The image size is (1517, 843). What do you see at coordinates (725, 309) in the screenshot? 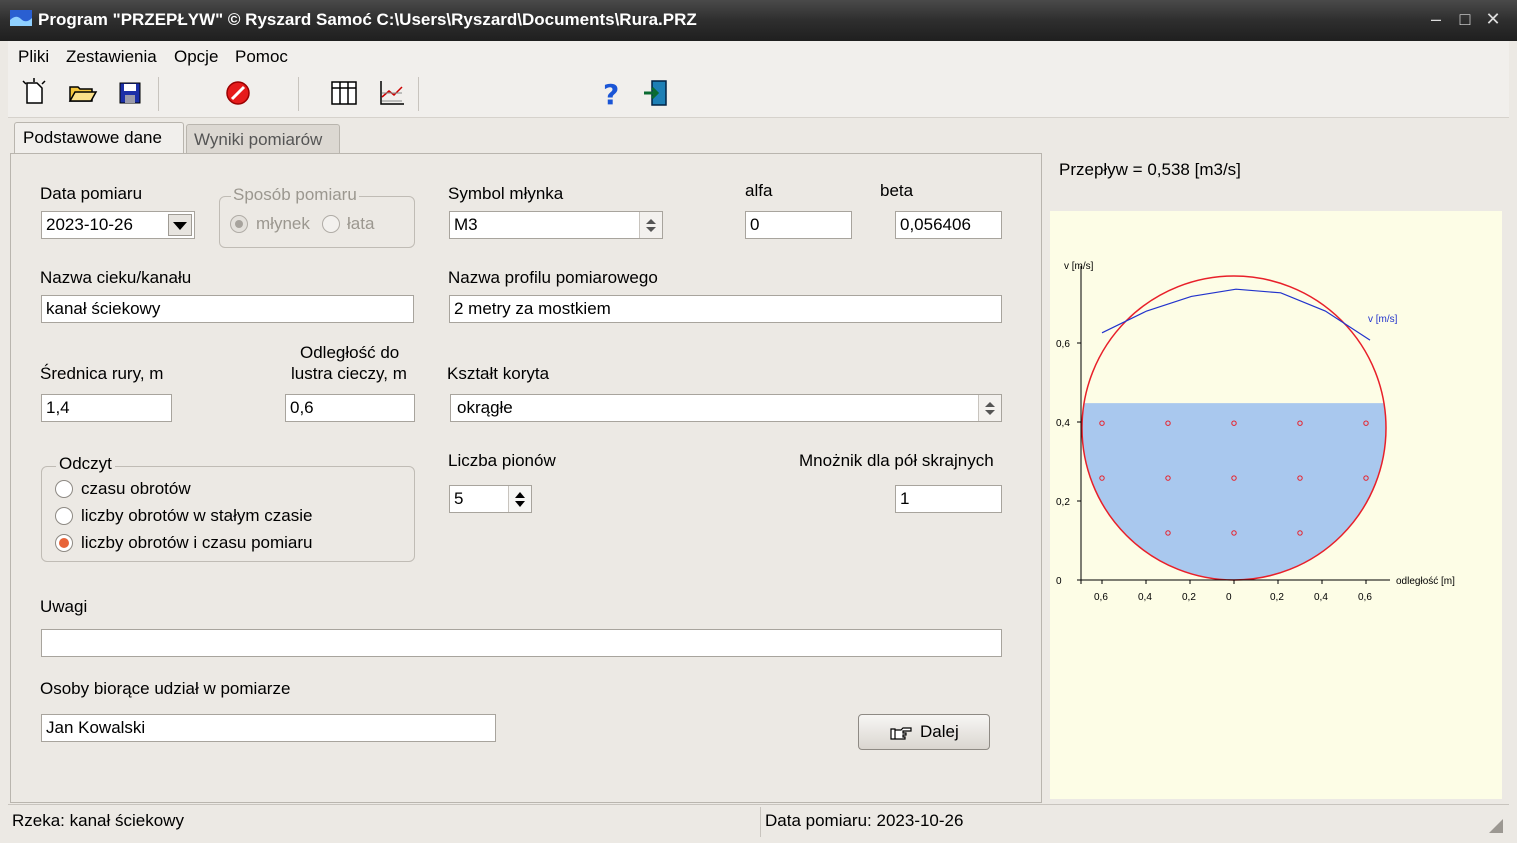
I see `profile-input: 2 metry za mostkiem` at bounding box center [725, 309].